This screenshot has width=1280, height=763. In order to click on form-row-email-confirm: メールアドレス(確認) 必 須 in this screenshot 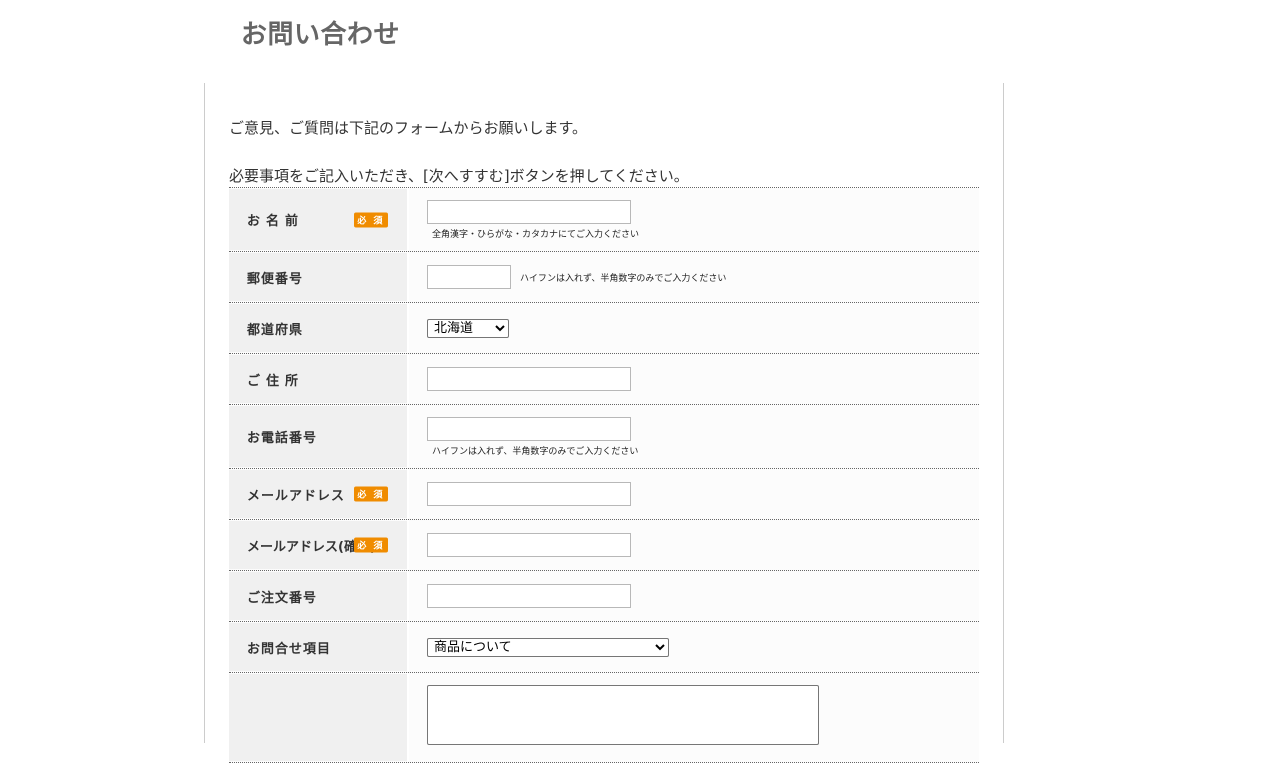, I will do `click(604, 545)`.